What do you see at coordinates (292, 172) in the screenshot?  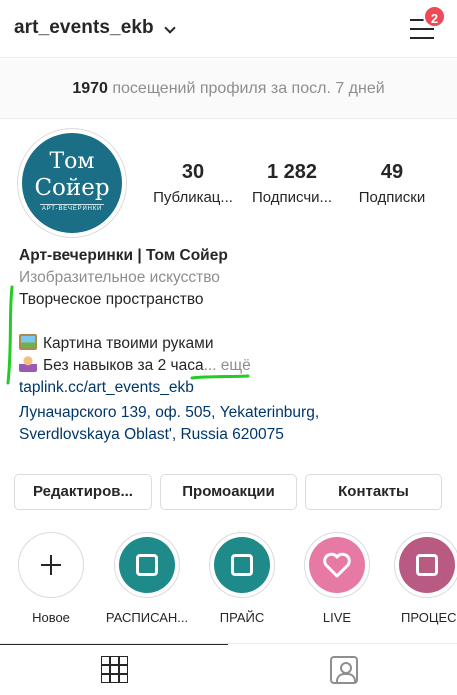 I see `stat-followers-value: 1 282` at bounding box center [292, 172].